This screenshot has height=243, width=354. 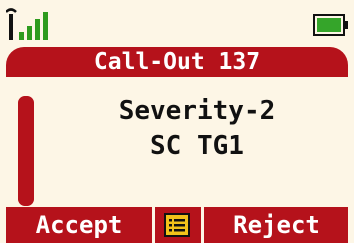 What do you see at coordinates (197, 111) in the screenshot?
I see `severity-text: Severity-2` at bounding box center [197, 111].